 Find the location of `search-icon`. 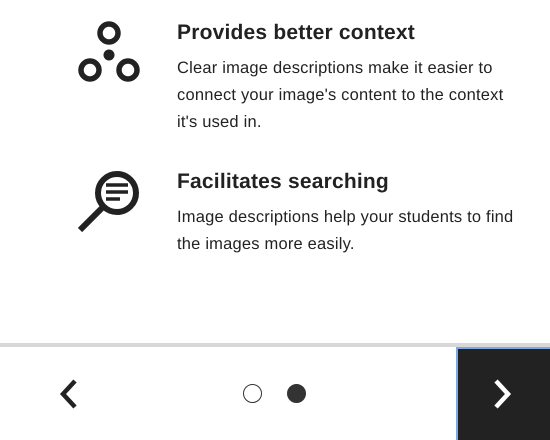

search-icon is located at coordinates (109, 202).